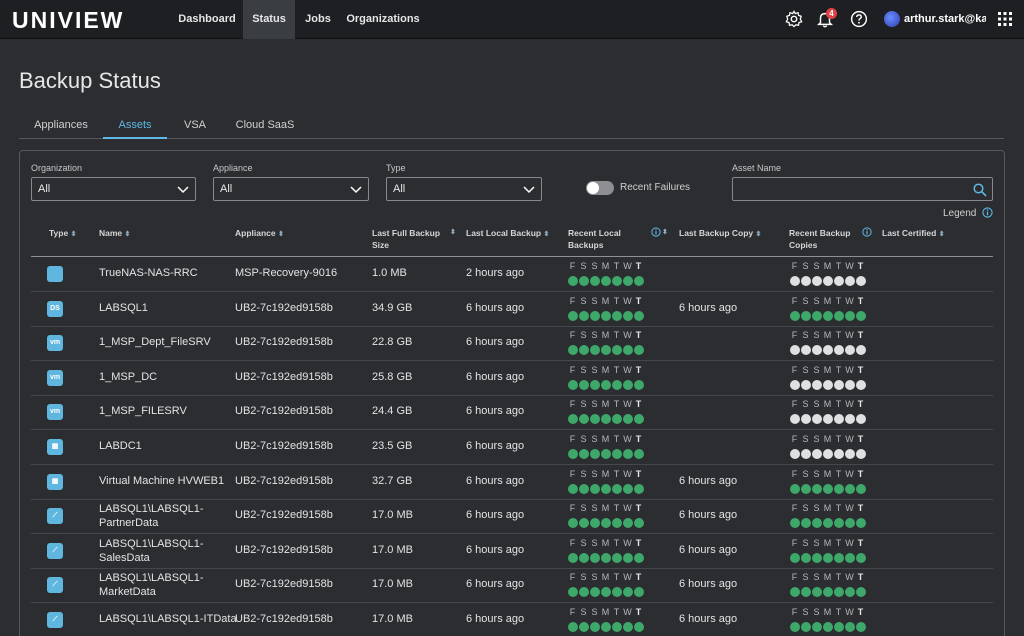 This screenshot has height=636, width=1024. What do you see at coordinates (318, 19) in the screenshot?
I see `nav-jobs: Jobs` at bounding box center [318, 19].